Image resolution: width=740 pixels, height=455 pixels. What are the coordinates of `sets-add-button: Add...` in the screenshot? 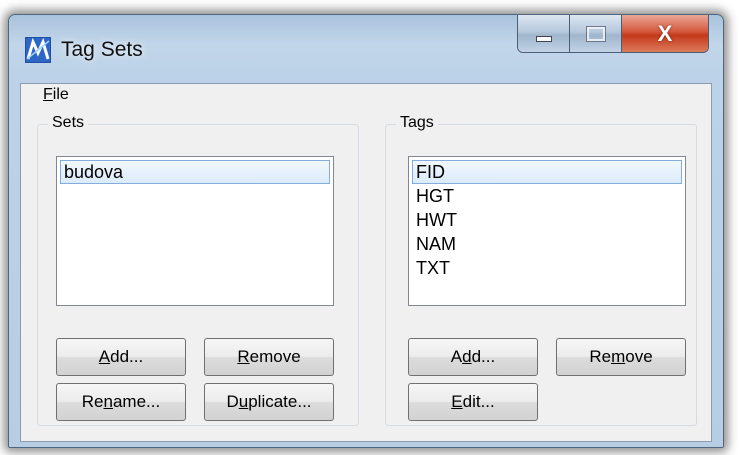 It's located at (121, 357).